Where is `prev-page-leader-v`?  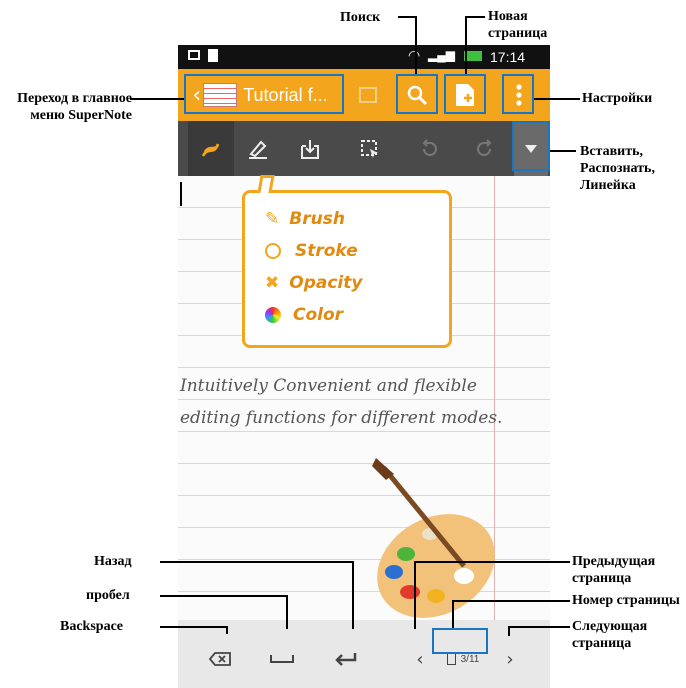 prev-page-leader-v is located at coordinates (415, 595).